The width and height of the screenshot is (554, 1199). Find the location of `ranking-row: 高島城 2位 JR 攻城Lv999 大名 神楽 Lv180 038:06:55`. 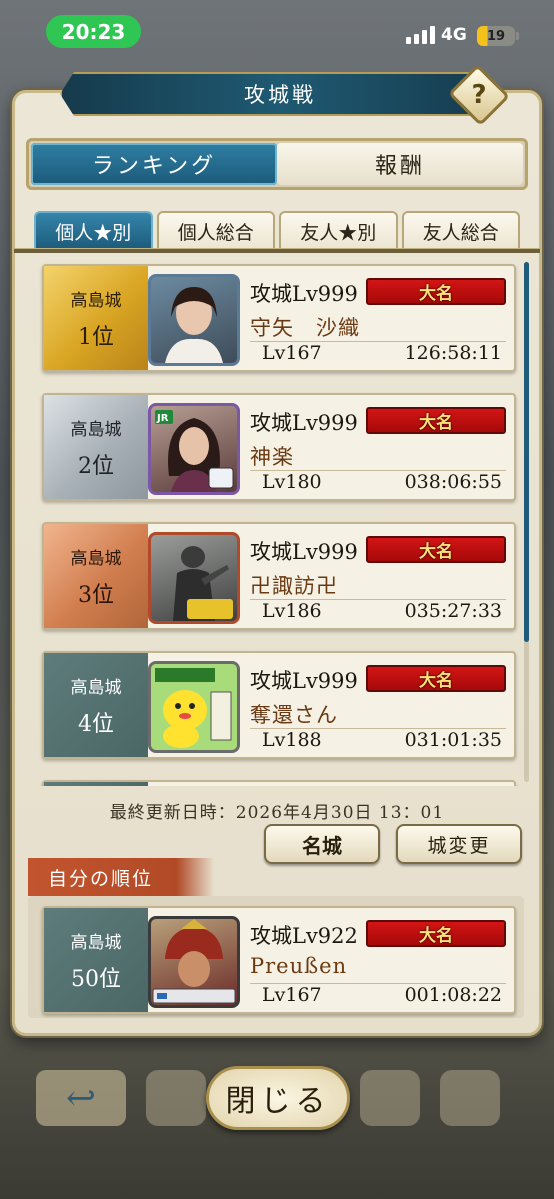

ranking-row: 高島城 2位 JR 攻城Lv999 大名 神楽 Lv180 038:06:55 is located at coordinates (279, 447).